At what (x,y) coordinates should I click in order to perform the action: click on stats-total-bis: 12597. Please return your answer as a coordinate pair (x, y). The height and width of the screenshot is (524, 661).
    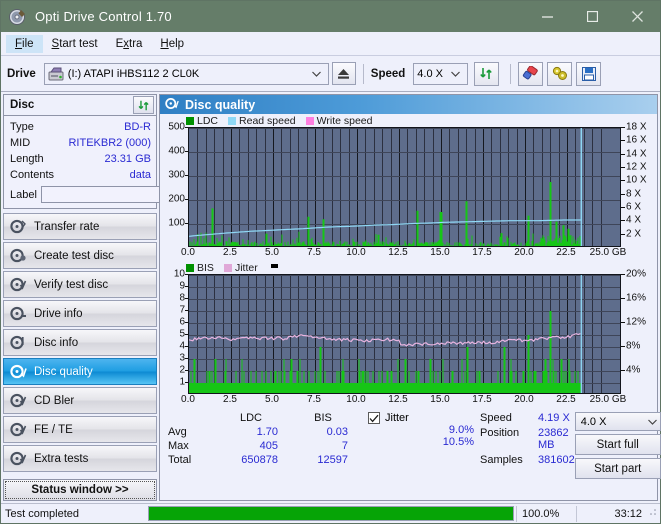
    Looking at the image, I should click on (332, 460).